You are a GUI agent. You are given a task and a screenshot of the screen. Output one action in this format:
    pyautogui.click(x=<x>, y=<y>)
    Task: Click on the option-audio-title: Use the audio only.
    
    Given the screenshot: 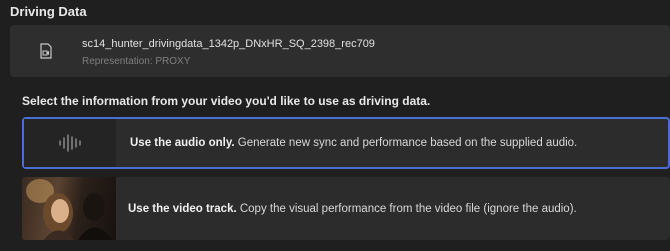 What is the action you would take?
    pyautogui.click(x=182, y=143)
    